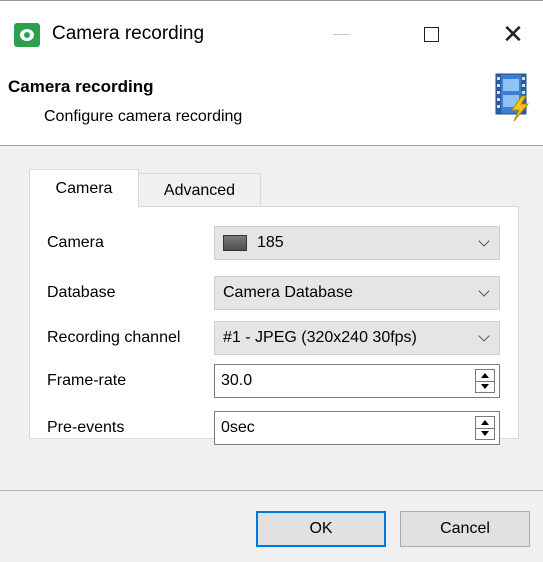  I want to click on camera-thumbnail-icon, so click(235, 243).